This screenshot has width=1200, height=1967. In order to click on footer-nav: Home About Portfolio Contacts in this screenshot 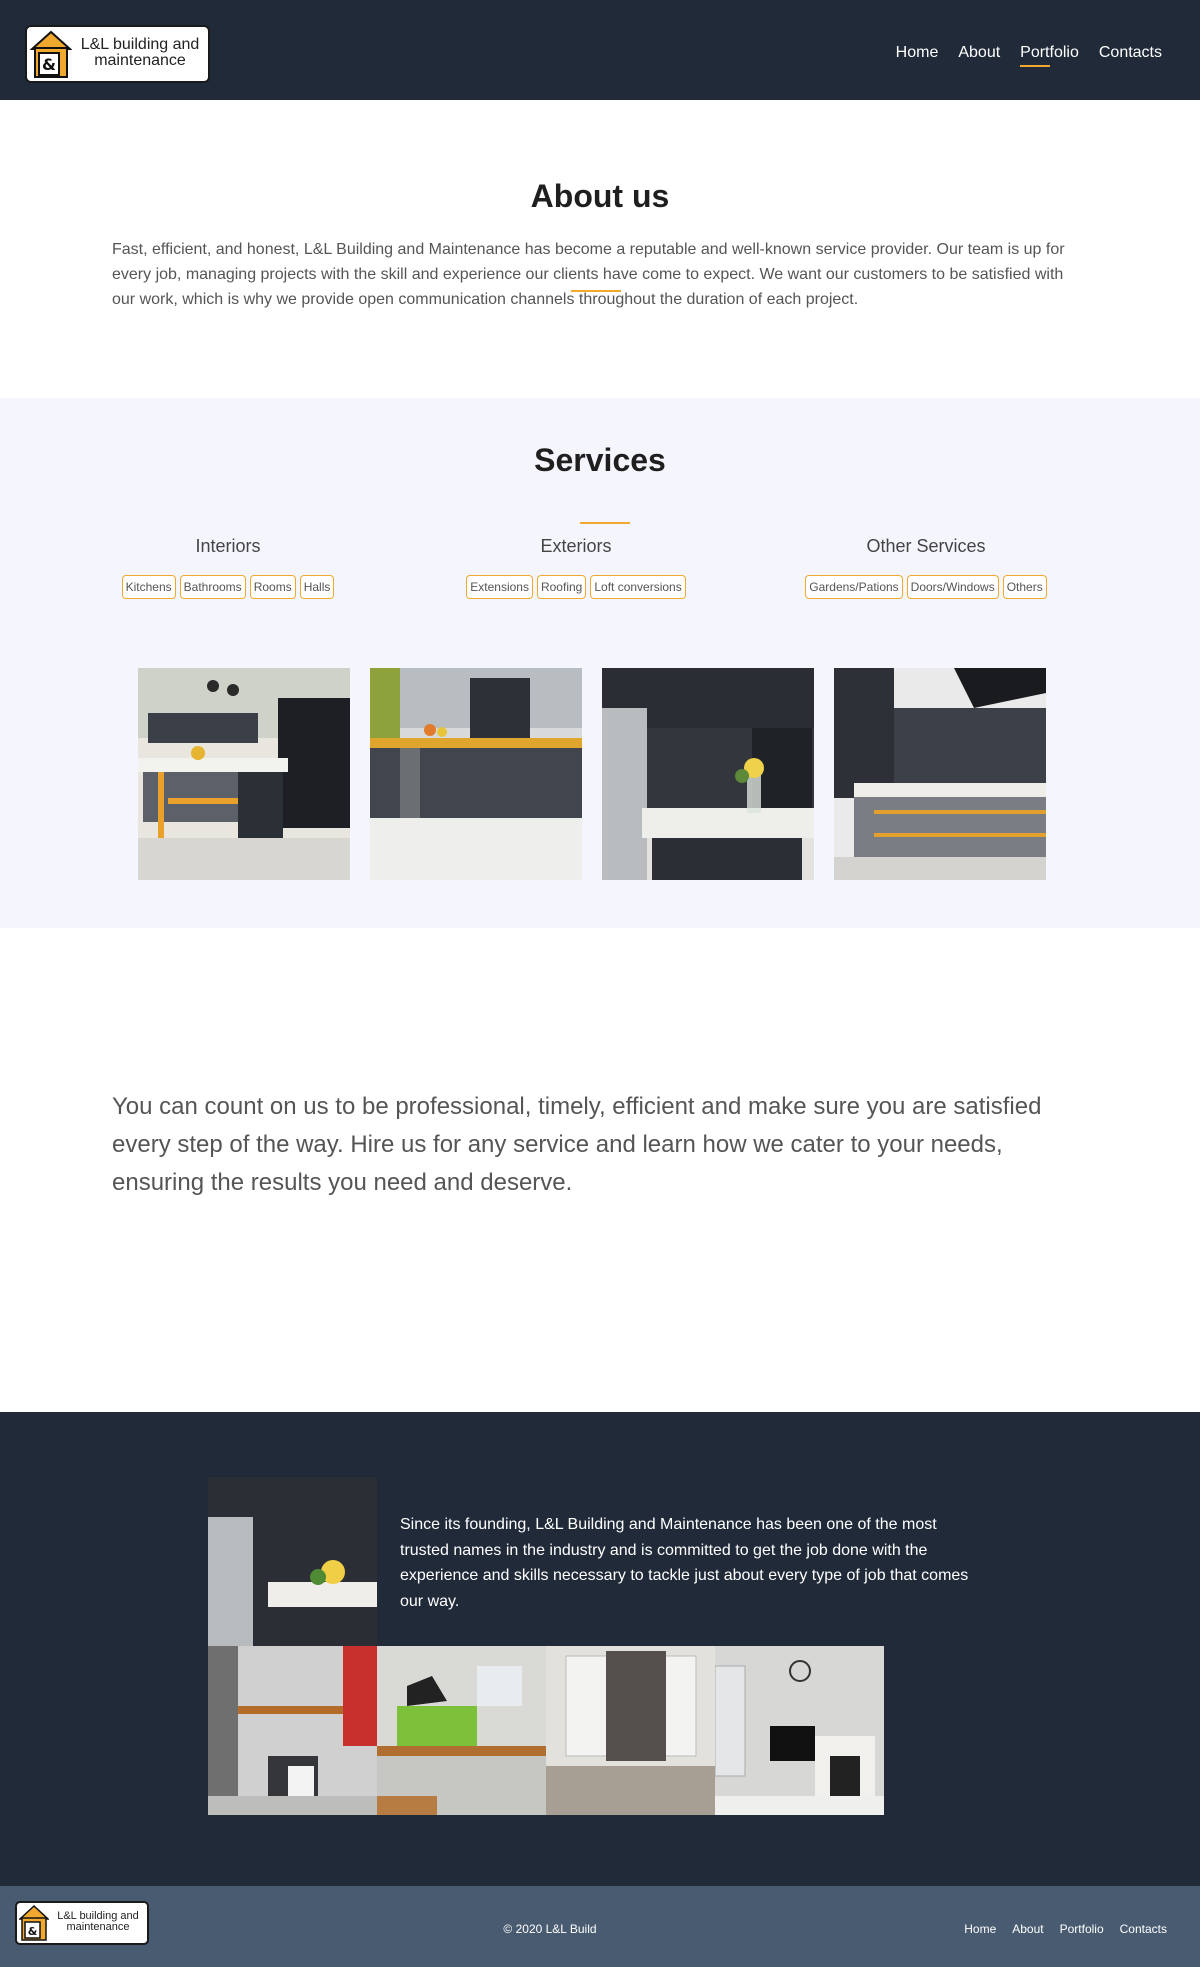, I will do `click(1065, 1929)`.